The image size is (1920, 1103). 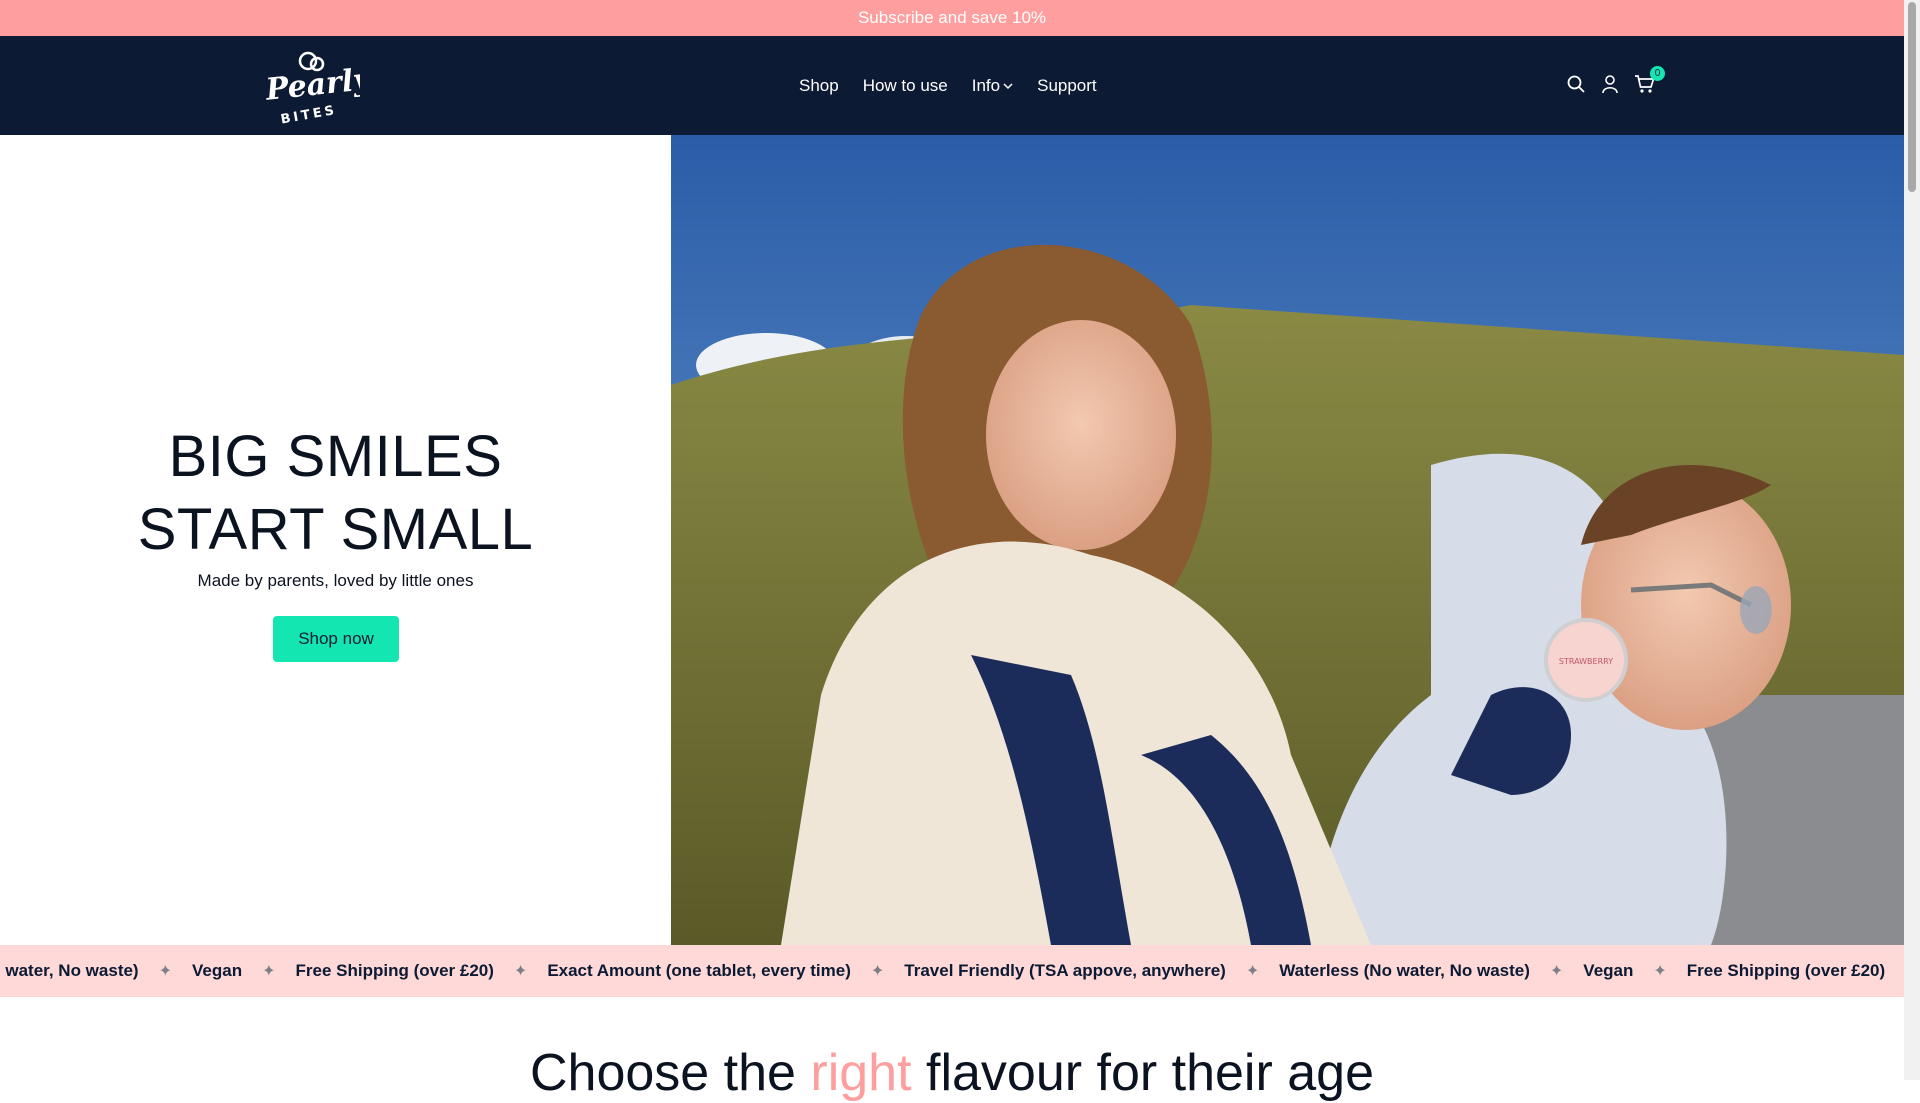 I want to click on nav-how-to-use: How to use, so click(x=905, y=86).